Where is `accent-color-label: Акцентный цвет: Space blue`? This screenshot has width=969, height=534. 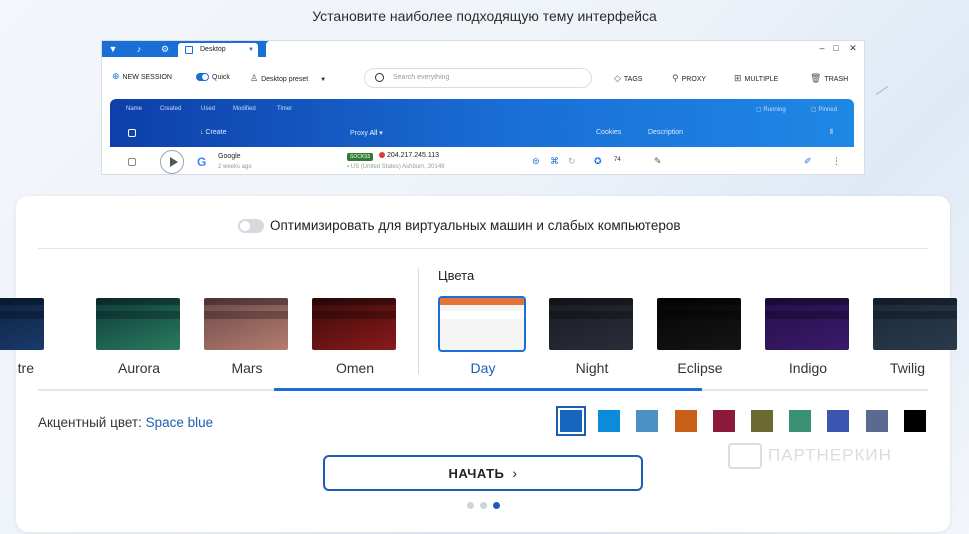
accent-color-label: Акцентный цвет: Space blue is located at coordinates (126, 422).